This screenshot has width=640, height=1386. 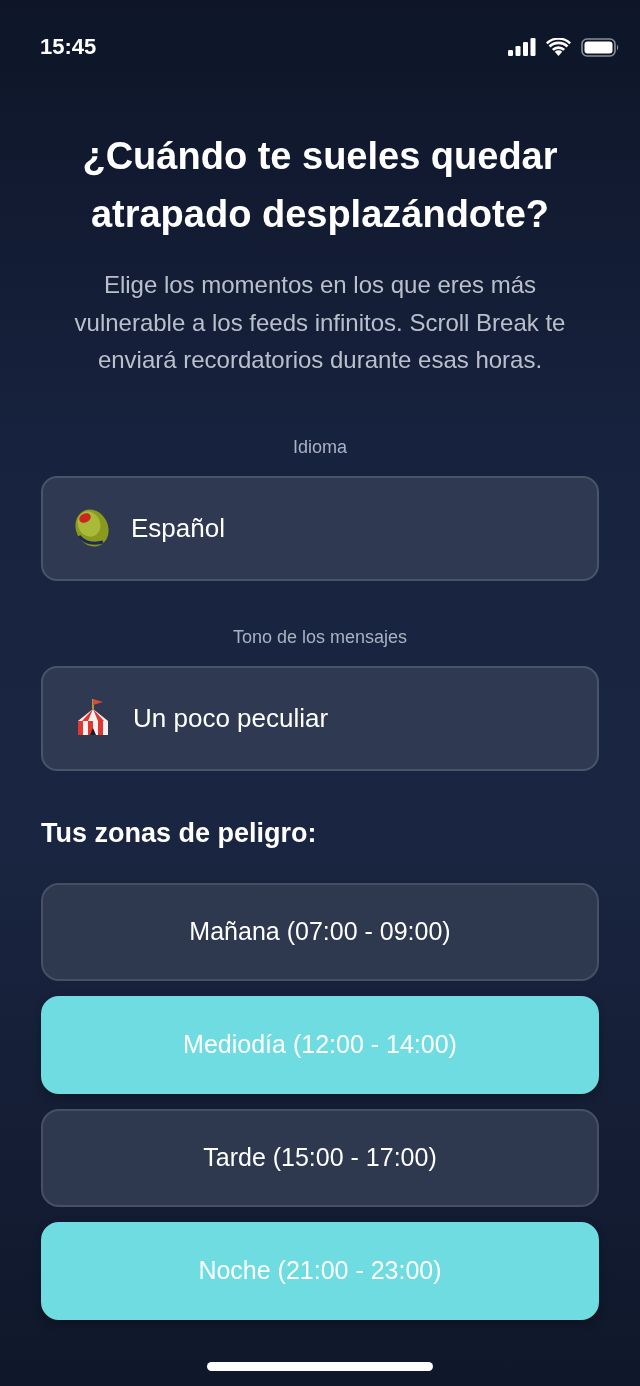 I want to click on olive-icon, so click(x=92, y=528).